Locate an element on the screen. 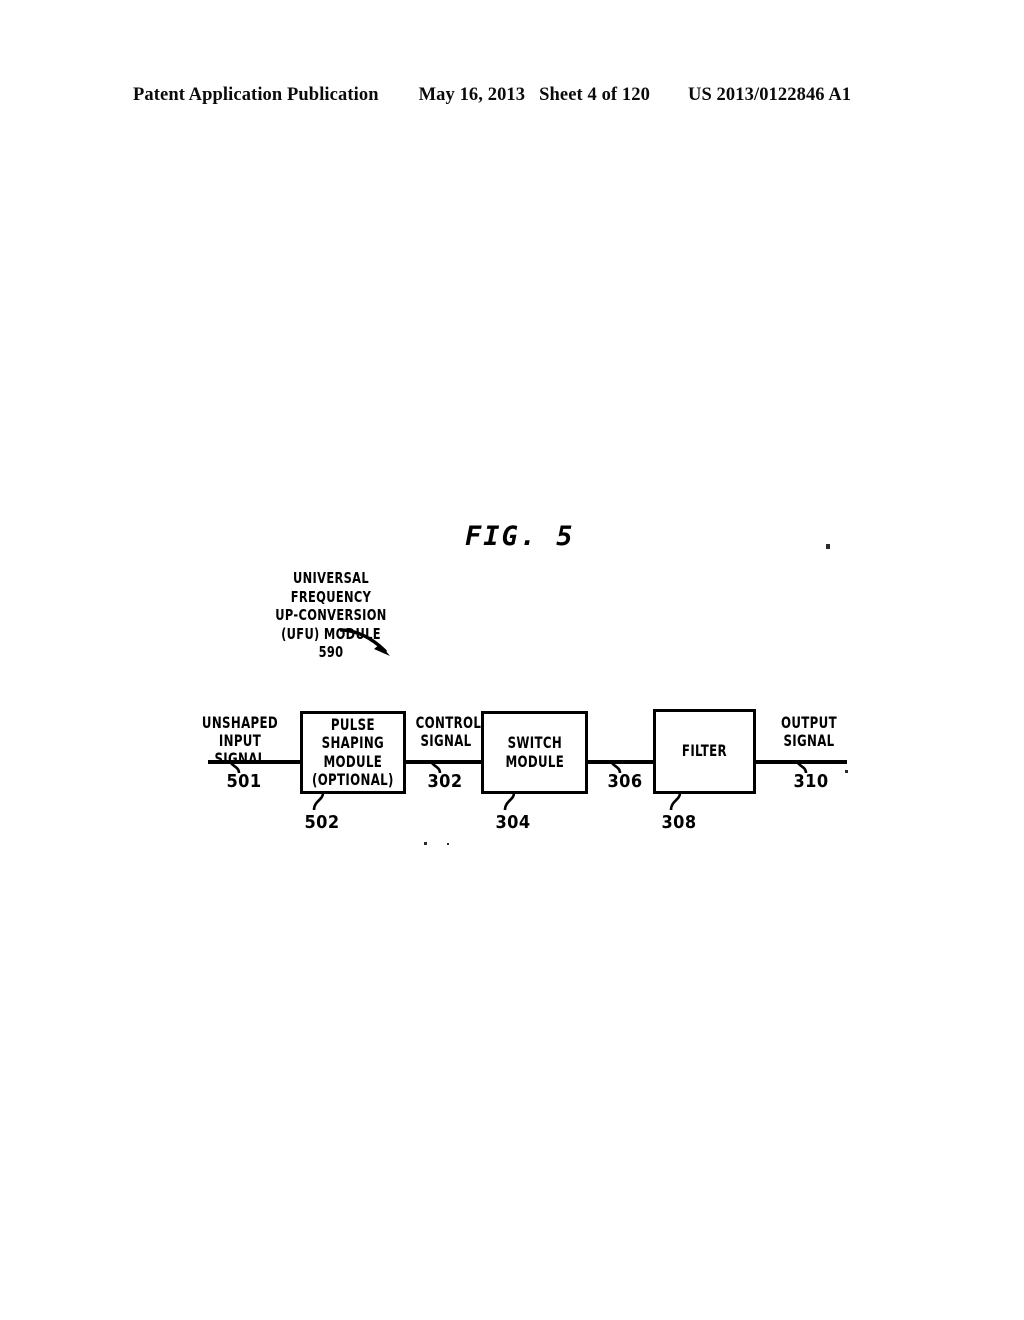  block-filter: FILTER is located at coordinates (704, 751).